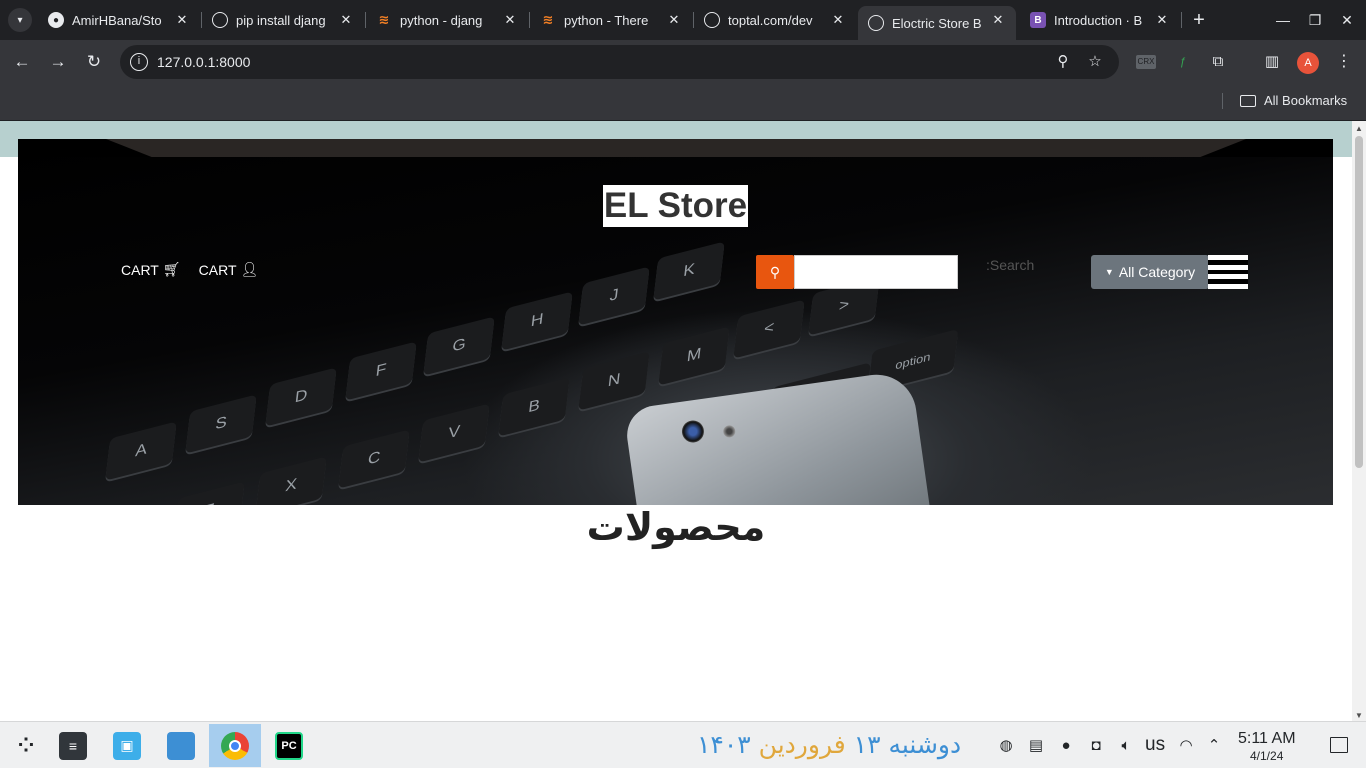 The image size is (1366, 768). Describe the element at coordinates (676, 527) in the screenshot. I see `products-section-title: محصولات` at that location.